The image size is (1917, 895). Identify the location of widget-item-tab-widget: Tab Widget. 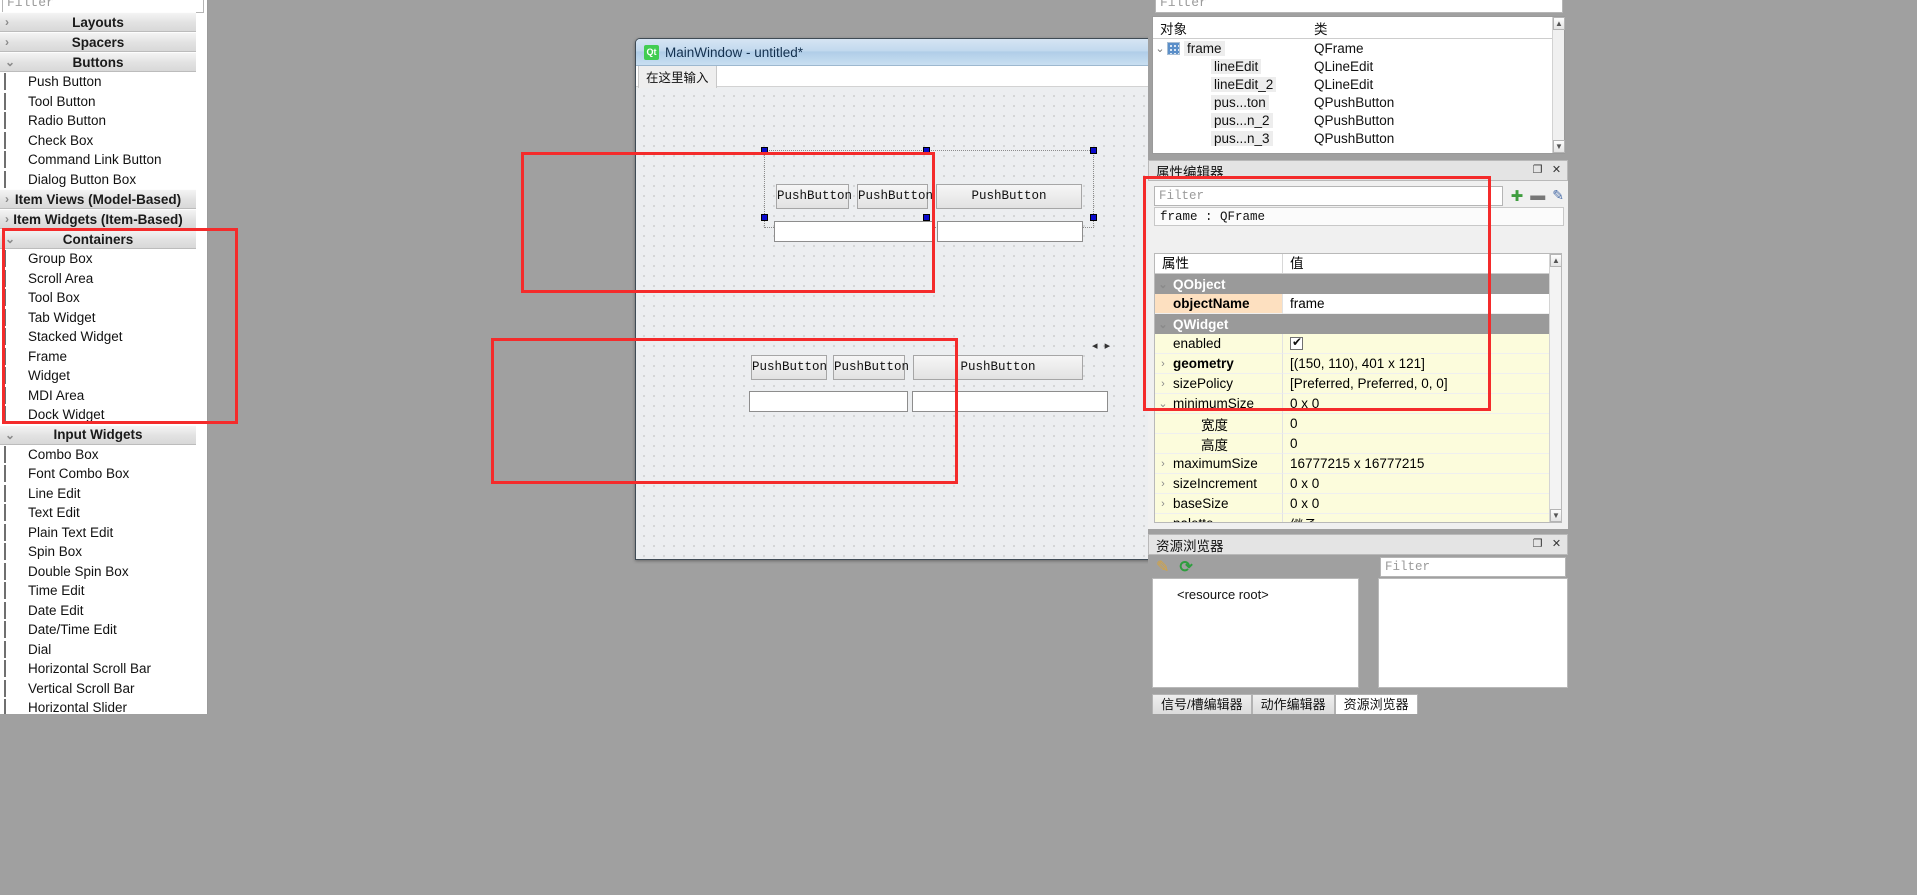
(98, 317).